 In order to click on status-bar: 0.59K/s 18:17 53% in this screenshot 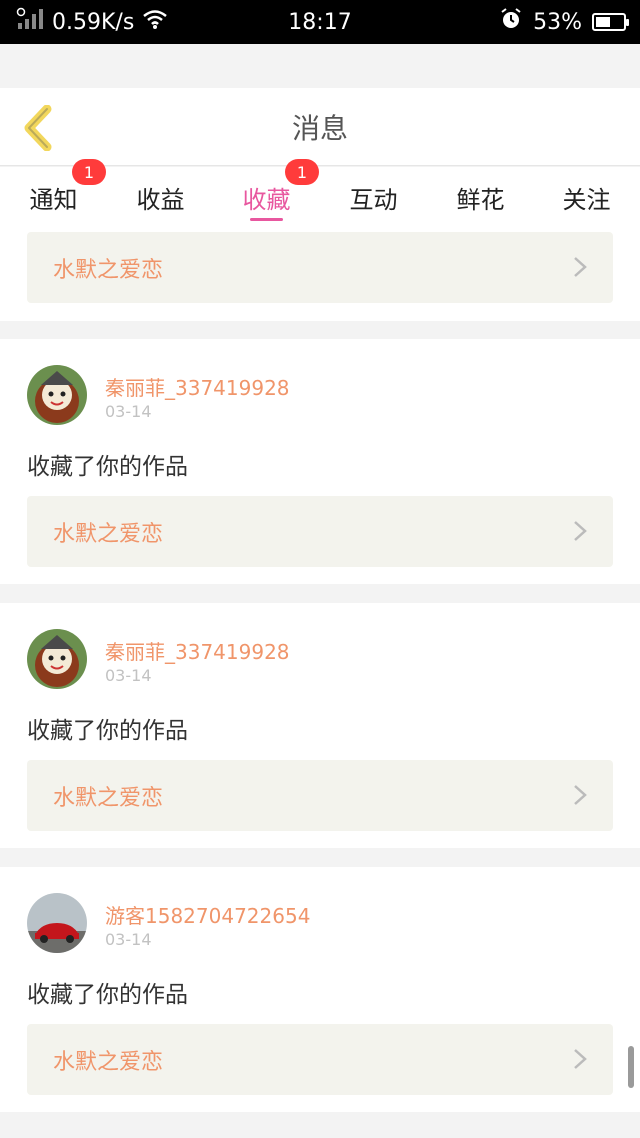, I will do `click(320, 22)`.